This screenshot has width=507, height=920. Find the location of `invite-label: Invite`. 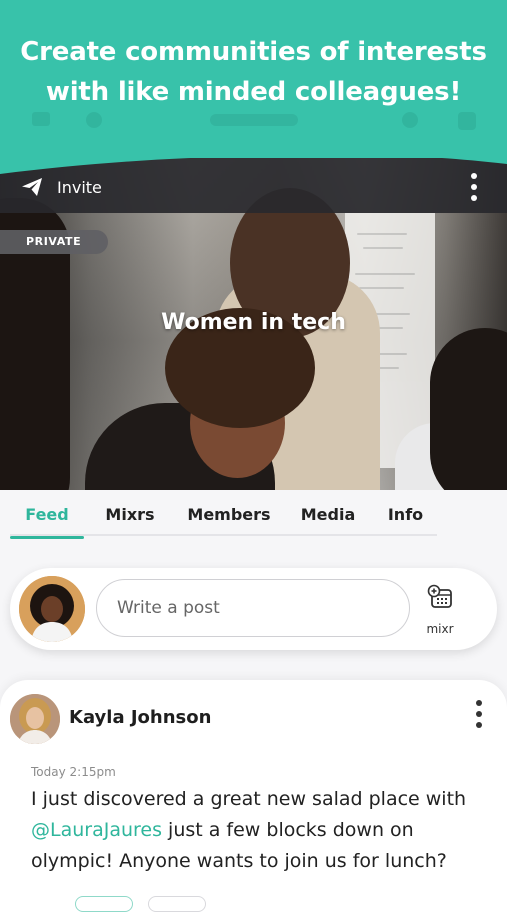

invite-label: Invite is located at coordinates (79, 187).